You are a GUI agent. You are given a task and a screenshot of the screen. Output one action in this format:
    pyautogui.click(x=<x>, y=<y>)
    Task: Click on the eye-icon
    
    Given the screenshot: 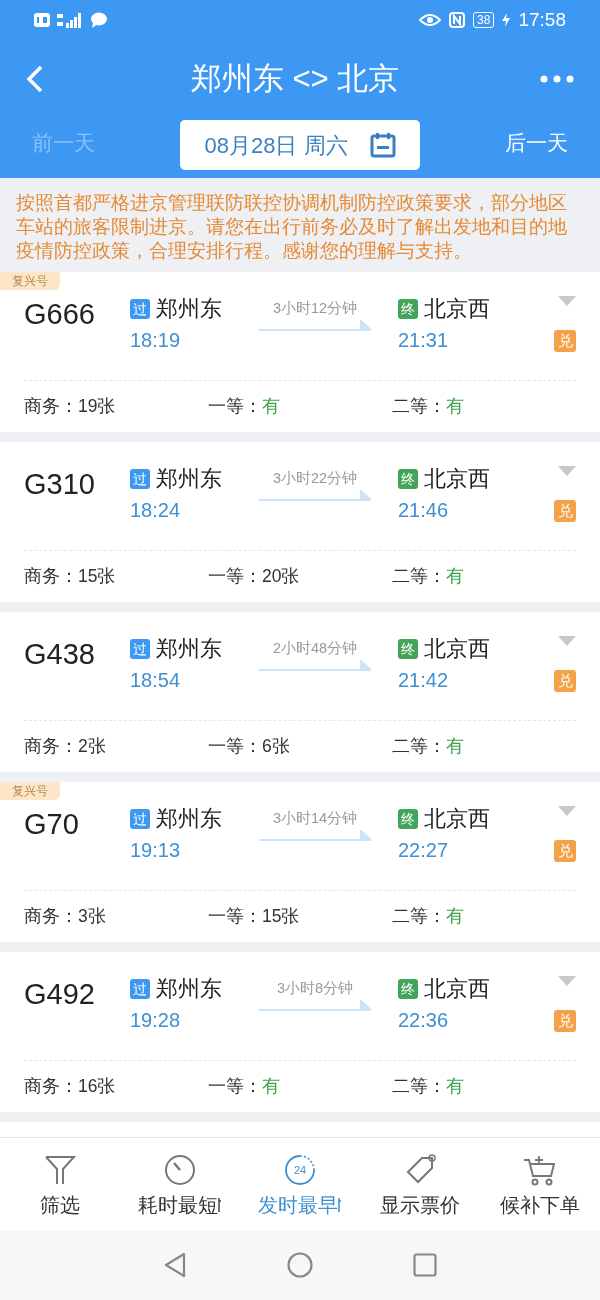 What is the action you would take?
    pyautogui.click(x=430, y=20)
    